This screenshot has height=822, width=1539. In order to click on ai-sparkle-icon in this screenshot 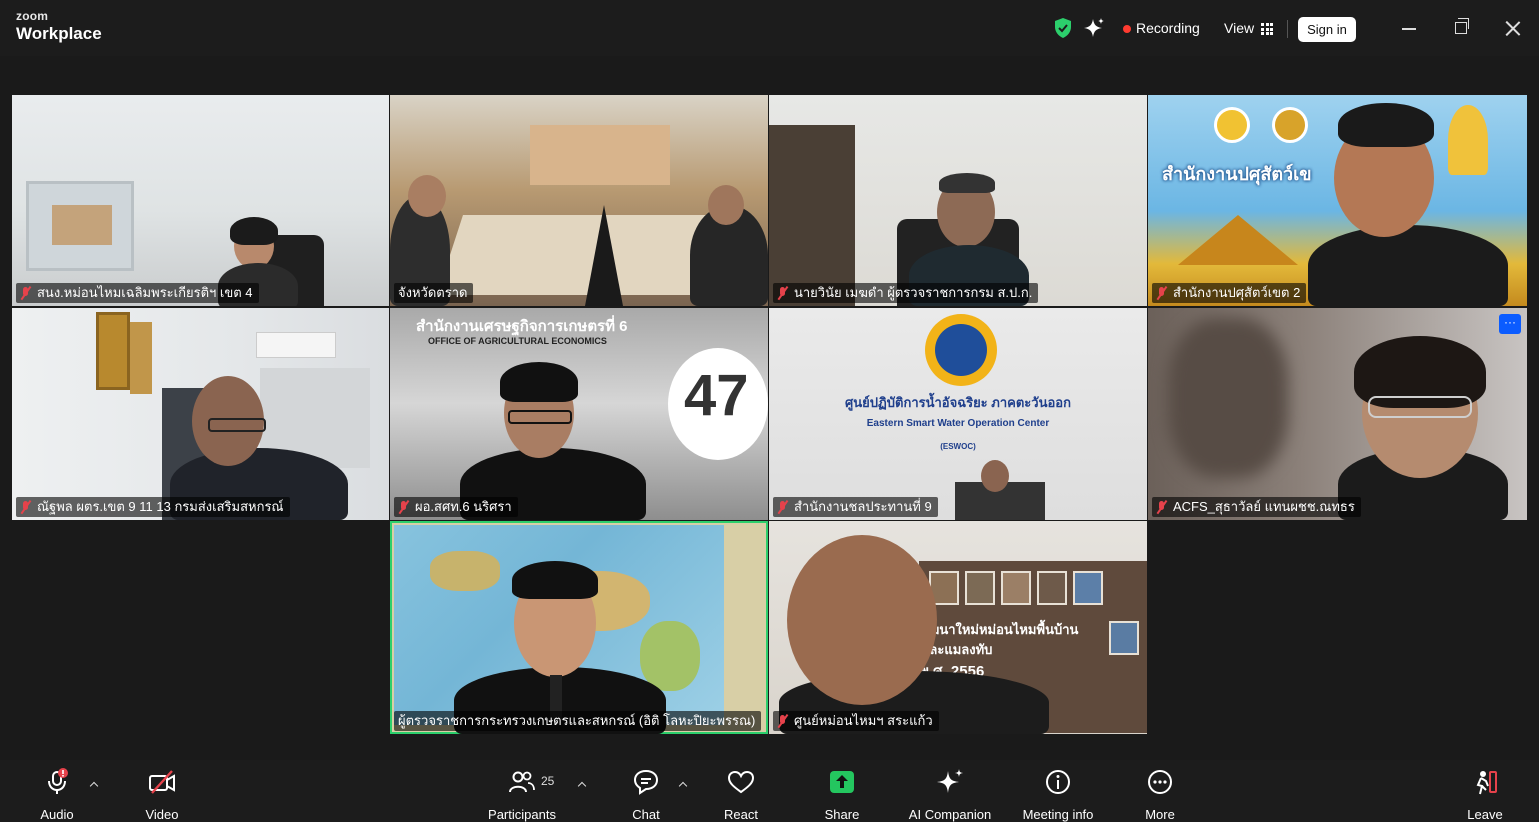, I will do `click(1094, 28)`.